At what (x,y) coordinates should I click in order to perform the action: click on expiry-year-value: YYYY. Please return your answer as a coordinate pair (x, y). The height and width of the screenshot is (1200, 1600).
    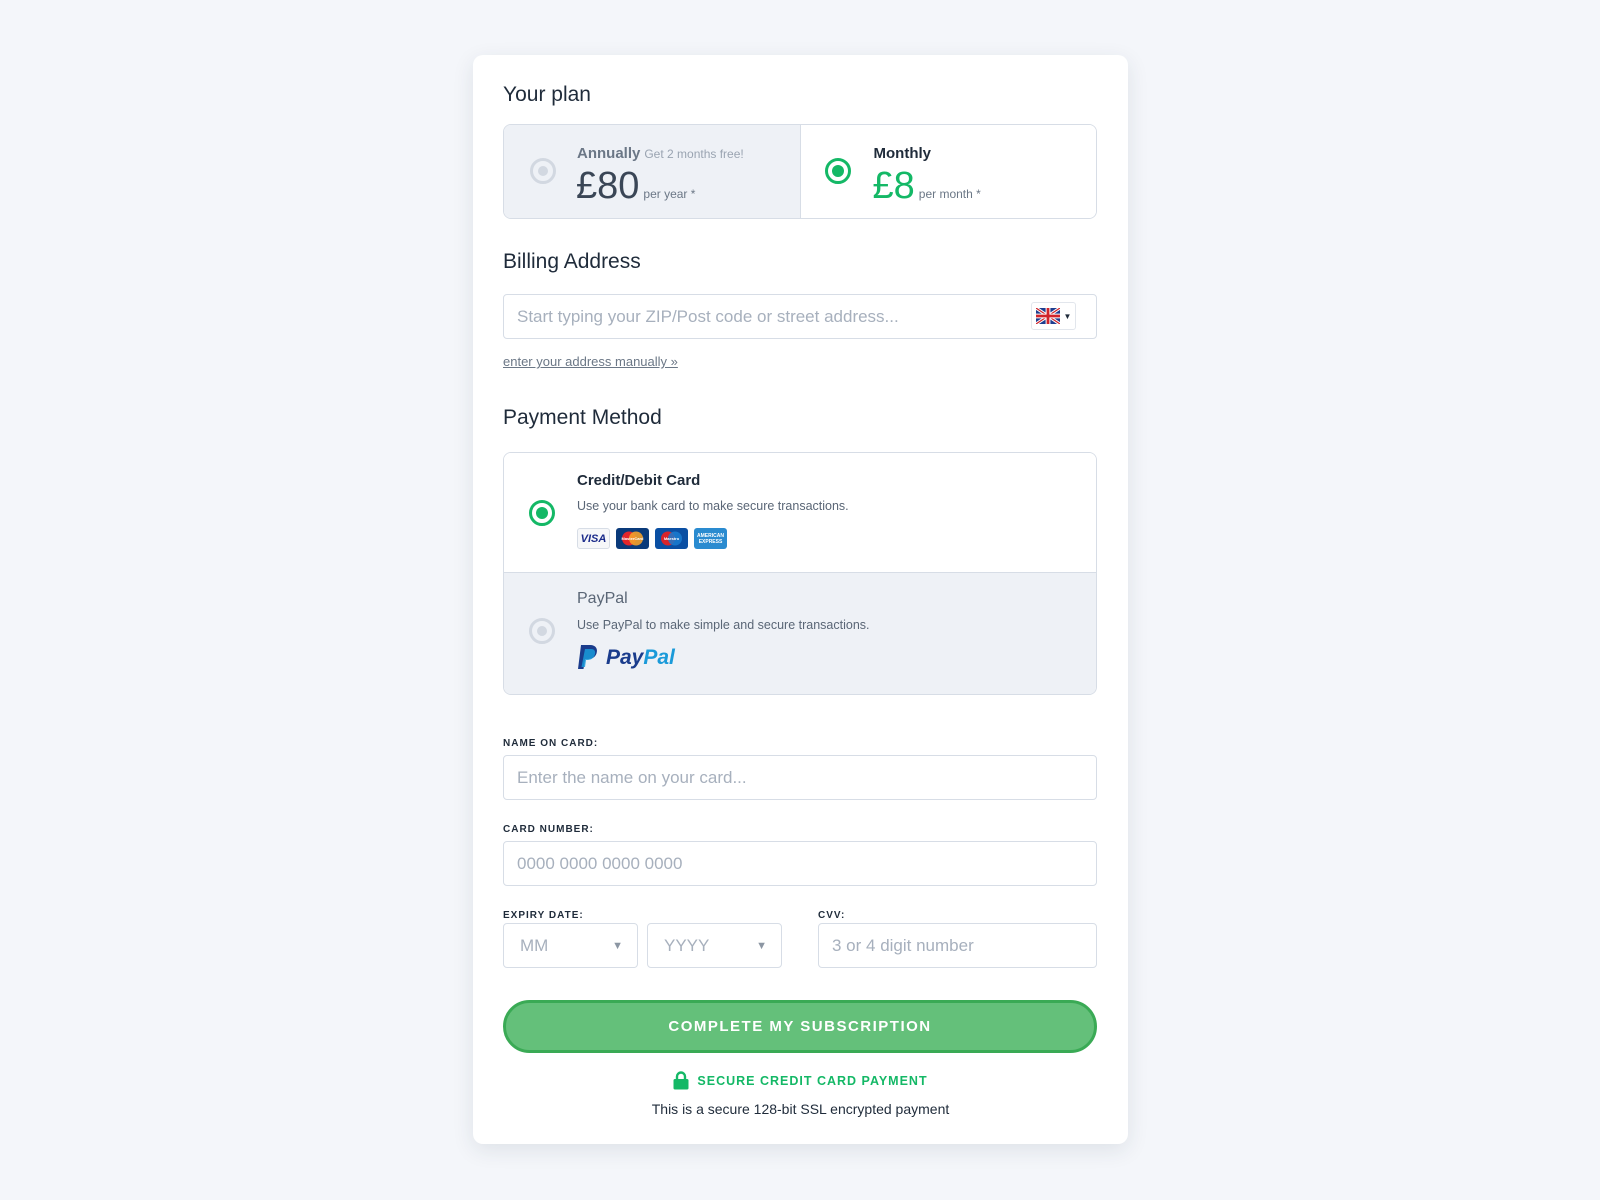
    Looking at the image, I should click on (687, 945).